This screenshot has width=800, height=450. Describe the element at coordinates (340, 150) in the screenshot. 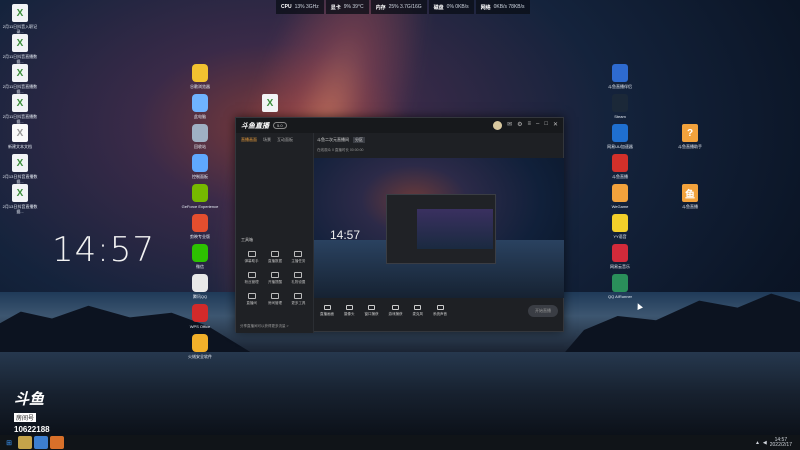

I see `stream-stats: 在线观众 0 直播时长 00:00:00` at that location.